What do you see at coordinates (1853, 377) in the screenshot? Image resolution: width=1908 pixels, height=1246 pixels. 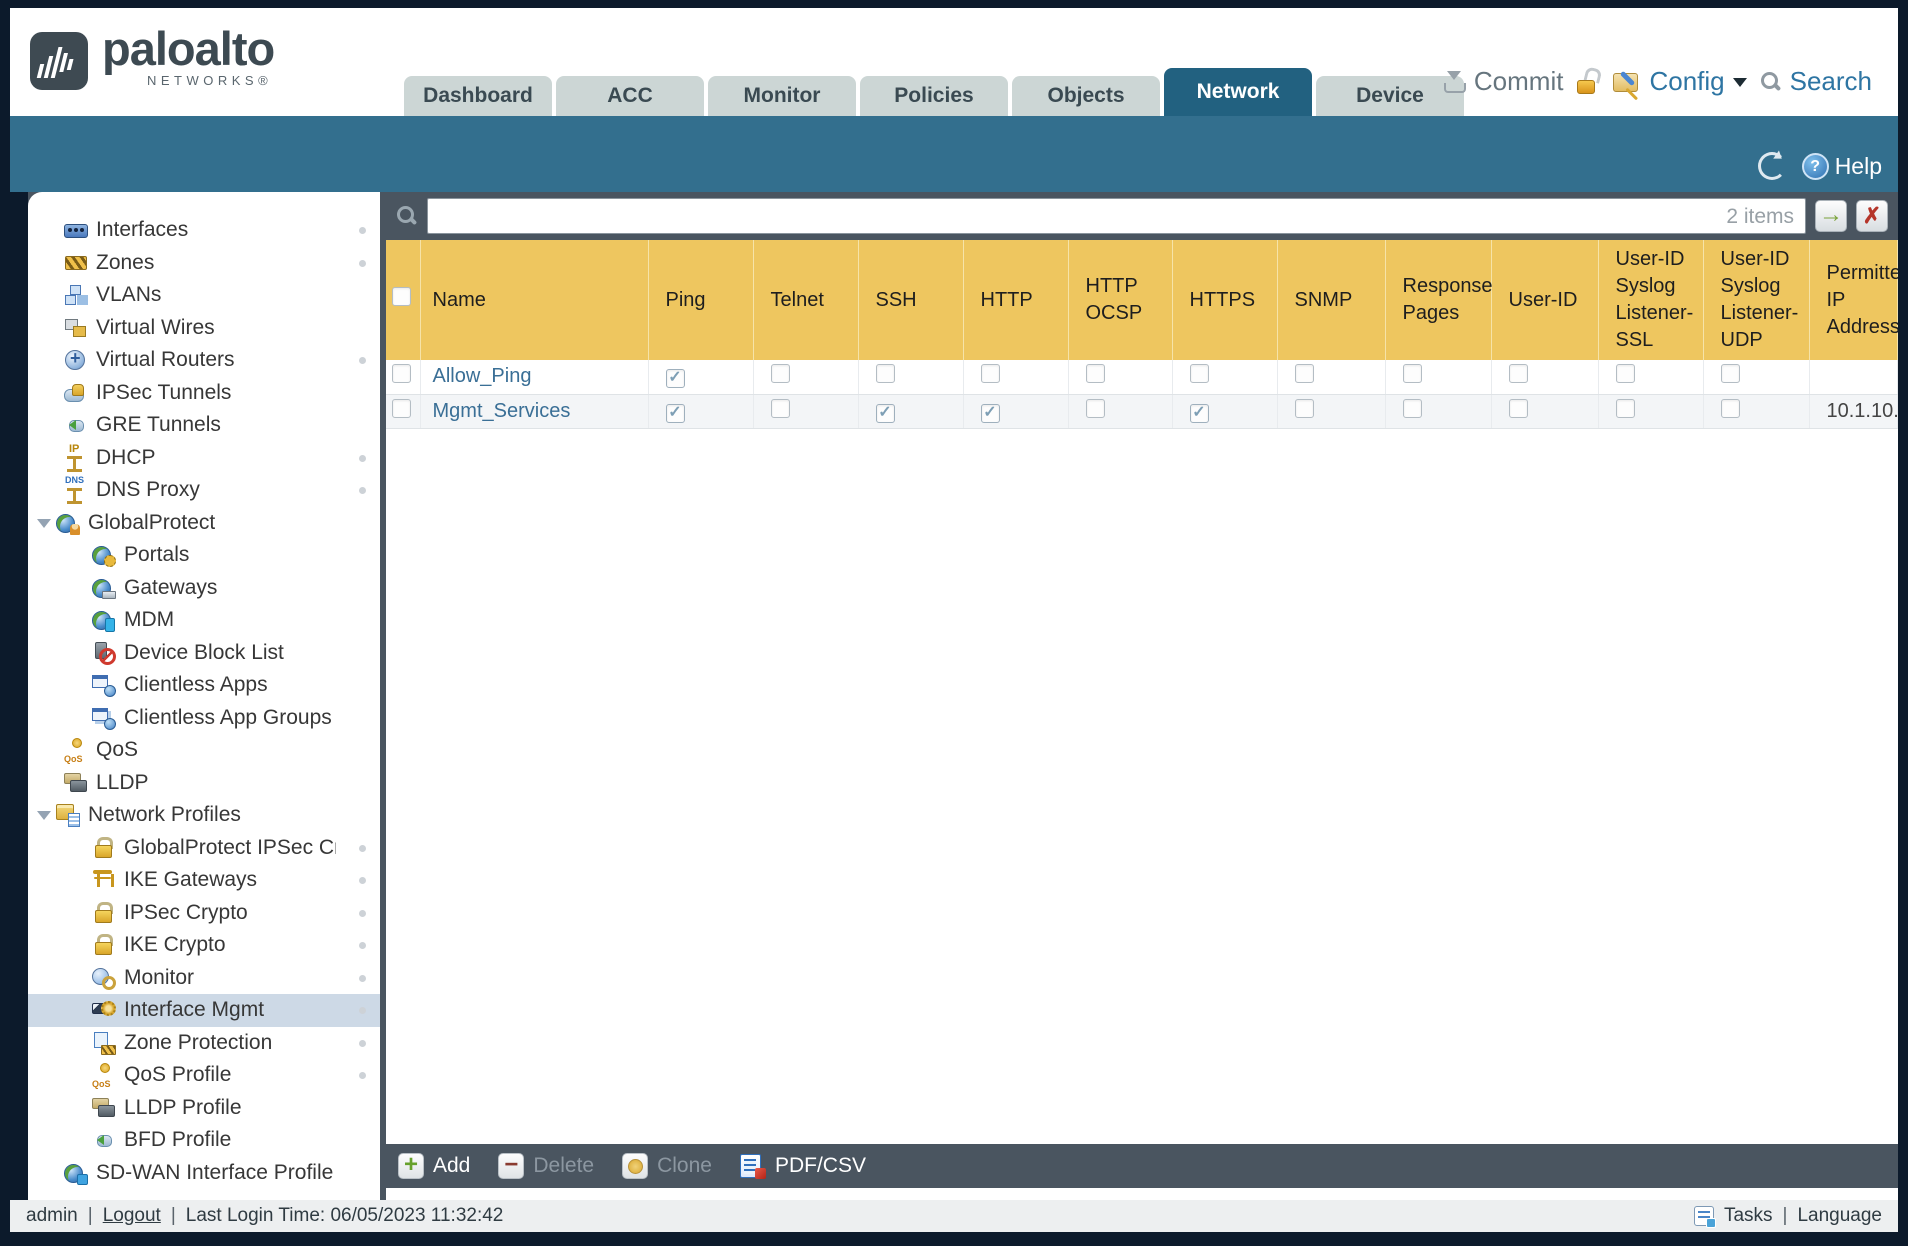 I see `permitted-ip-cell` at bounding box center [1853, 377].